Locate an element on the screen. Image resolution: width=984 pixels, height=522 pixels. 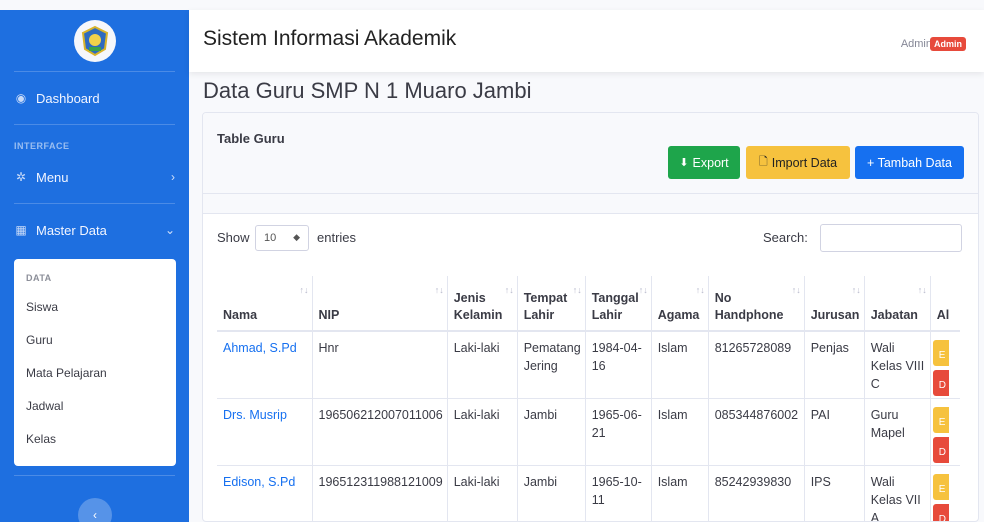
search-label: Search: is located at coordinates (785, 237).